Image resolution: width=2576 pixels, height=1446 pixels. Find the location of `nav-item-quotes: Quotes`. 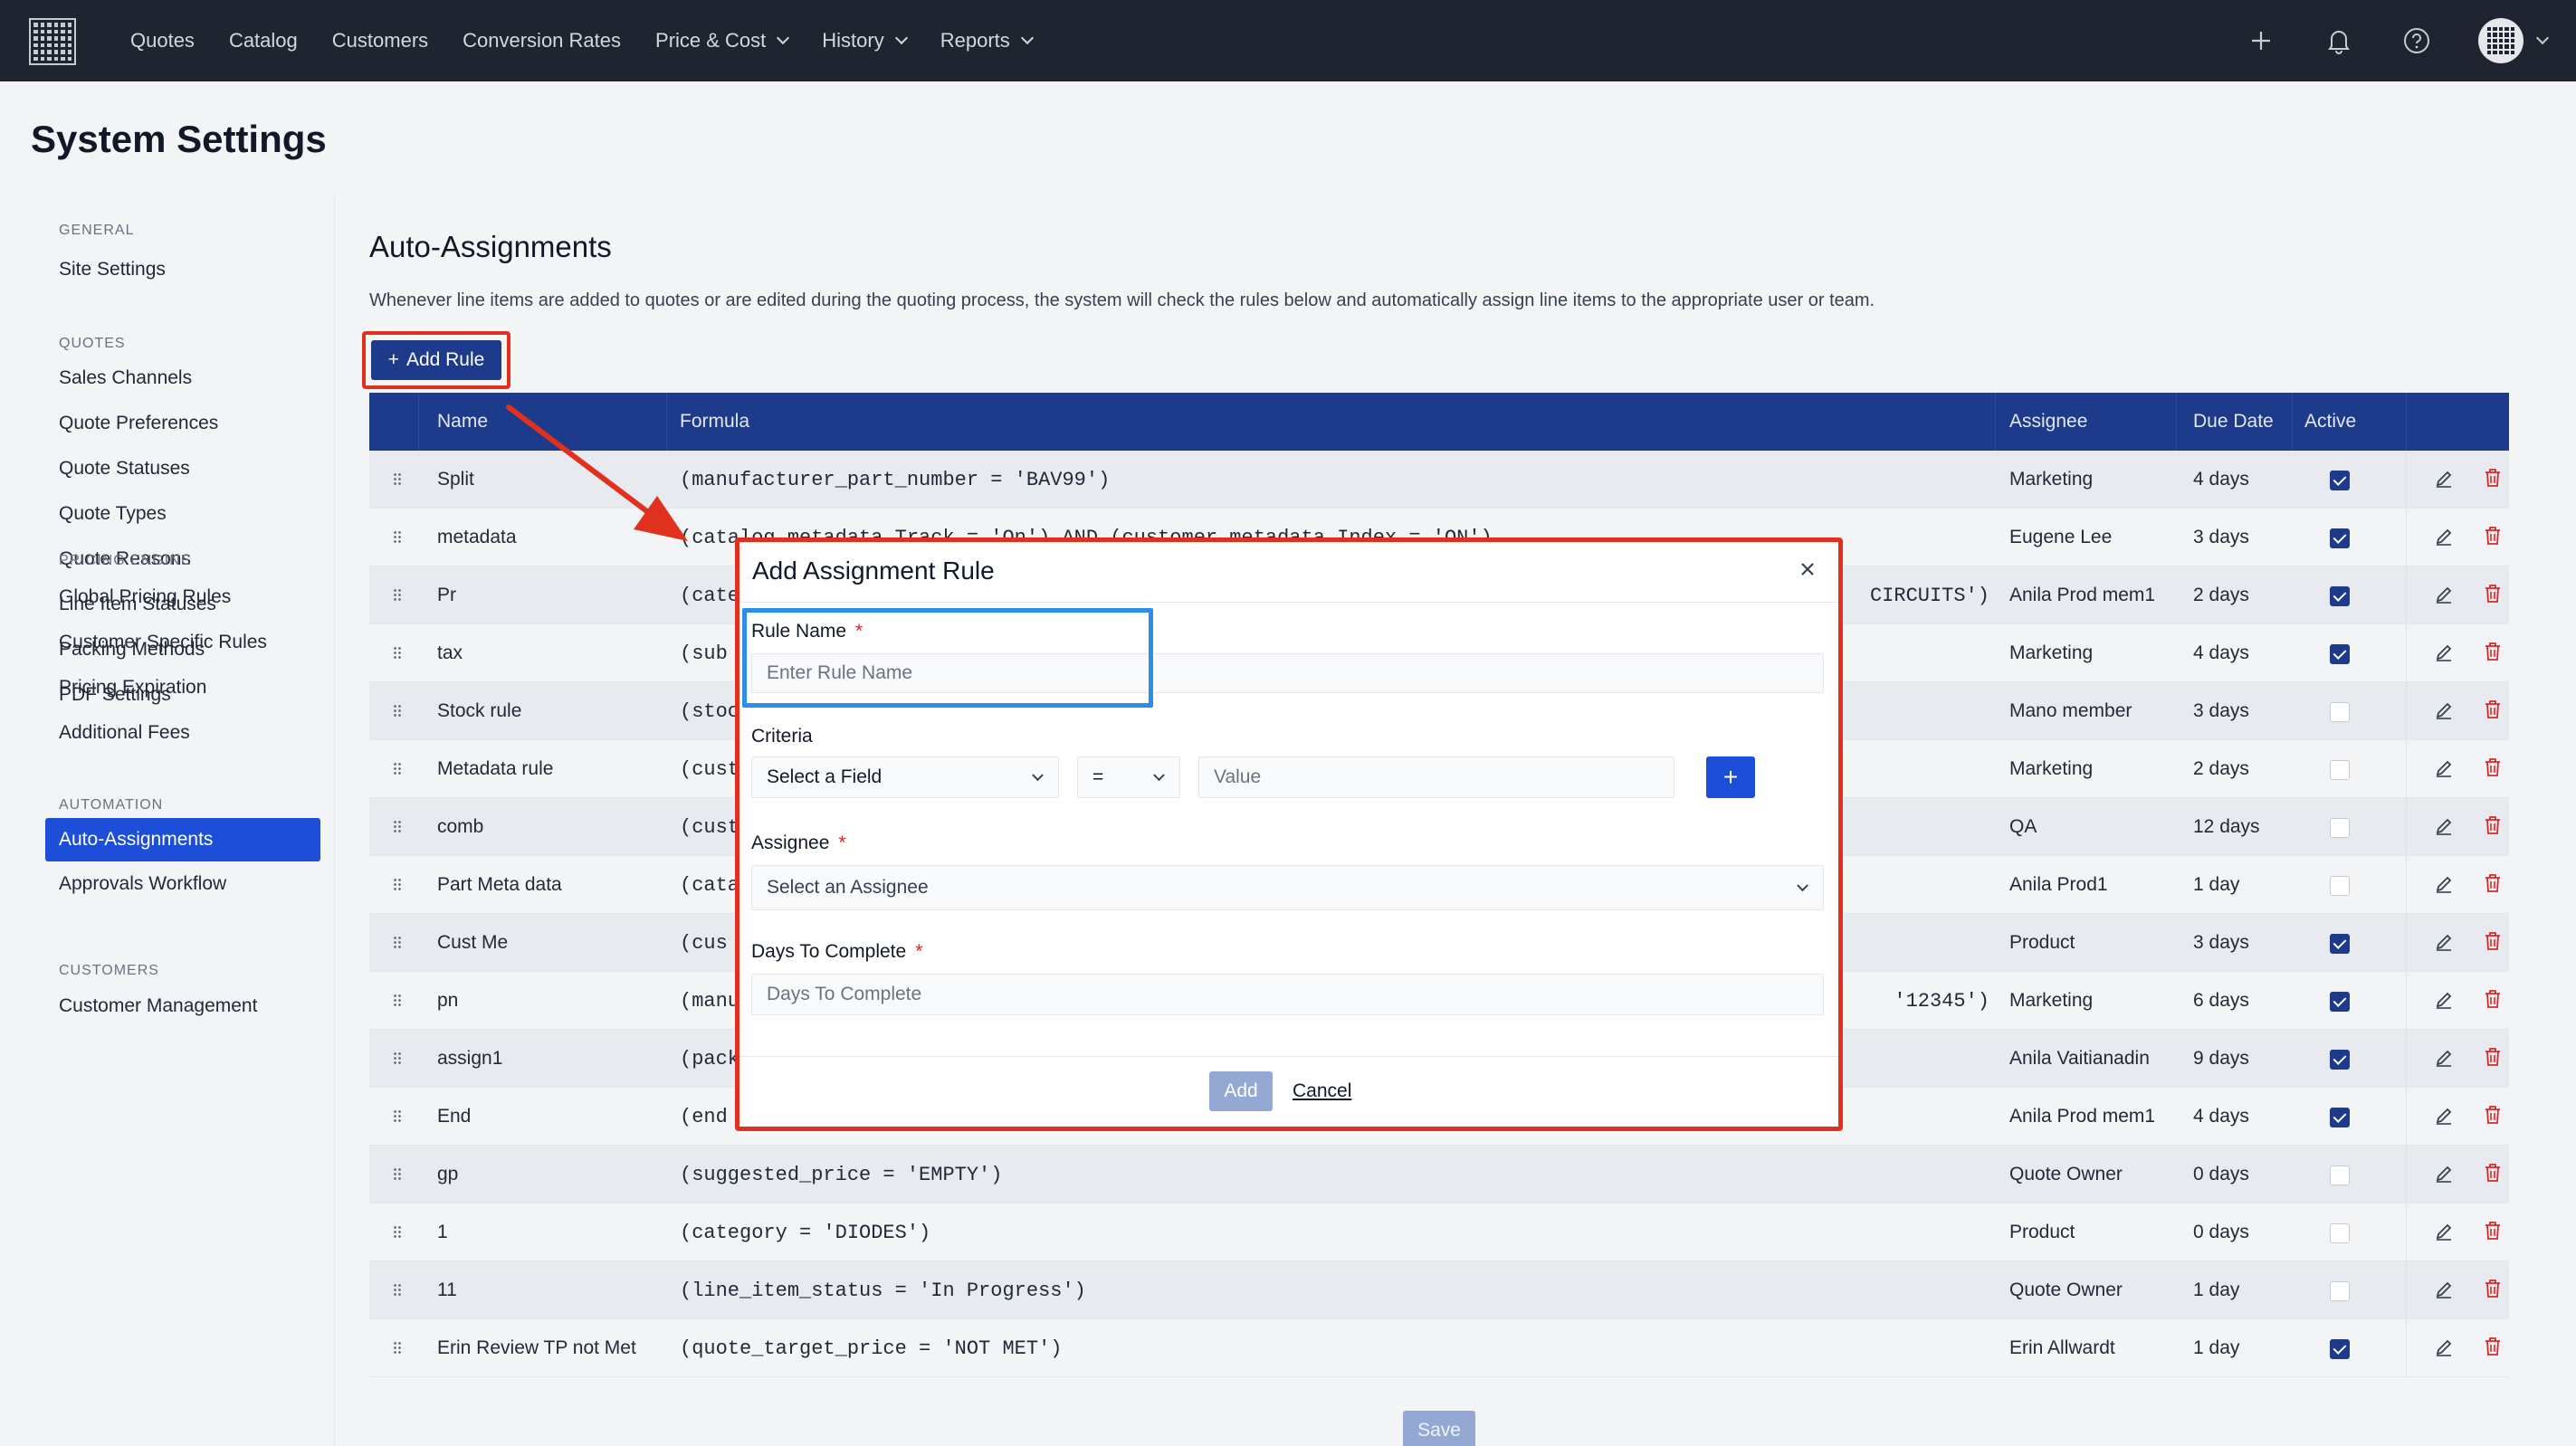

nav-item-quotes: Quotes is located at coordinates (163, 41).